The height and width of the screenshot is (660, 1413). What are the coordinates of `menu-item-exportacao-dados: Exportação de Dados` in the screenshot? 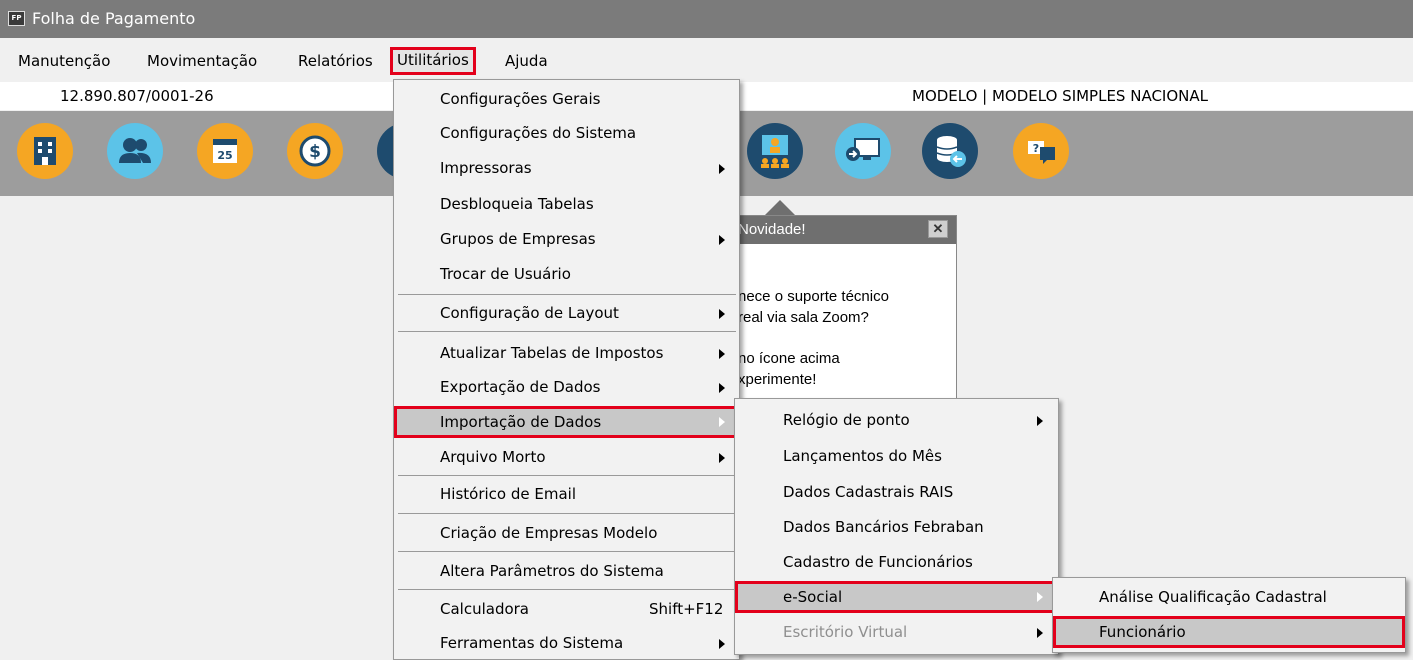 It's located at (566, 387).